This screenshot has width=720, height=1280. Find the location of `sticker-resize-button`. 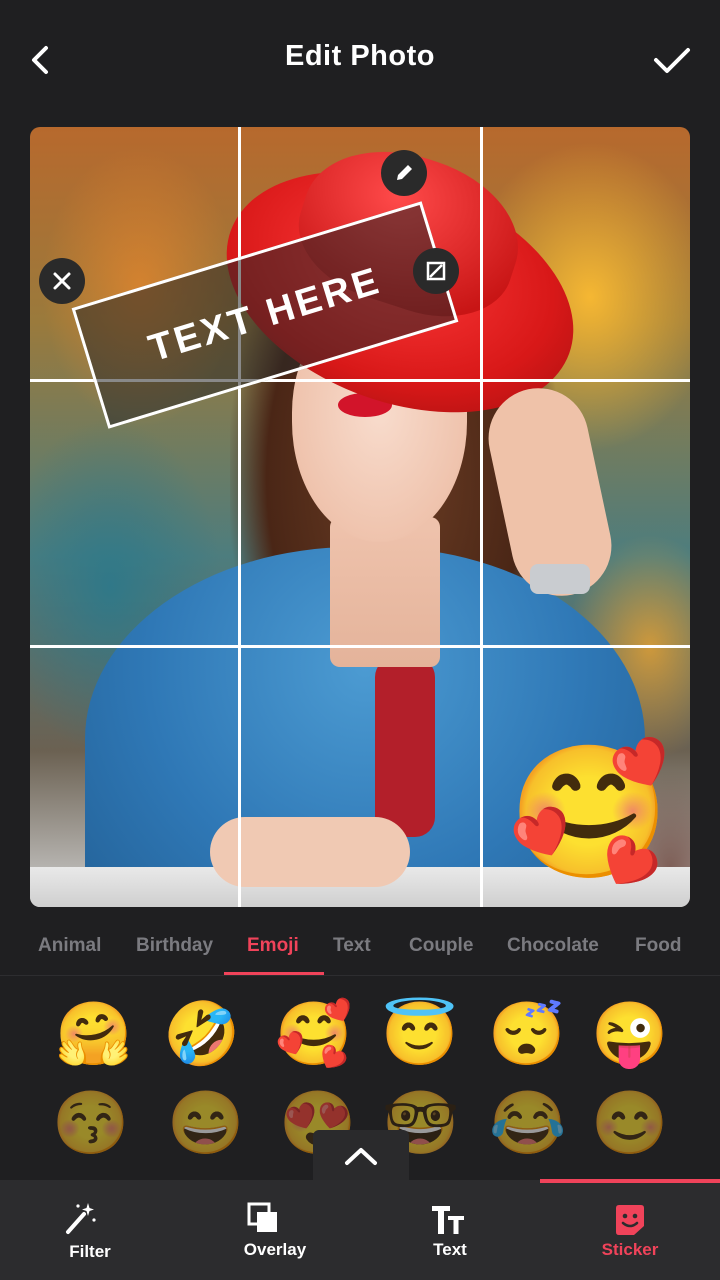

sticker-resize-button is located at coordinates (436, 271).